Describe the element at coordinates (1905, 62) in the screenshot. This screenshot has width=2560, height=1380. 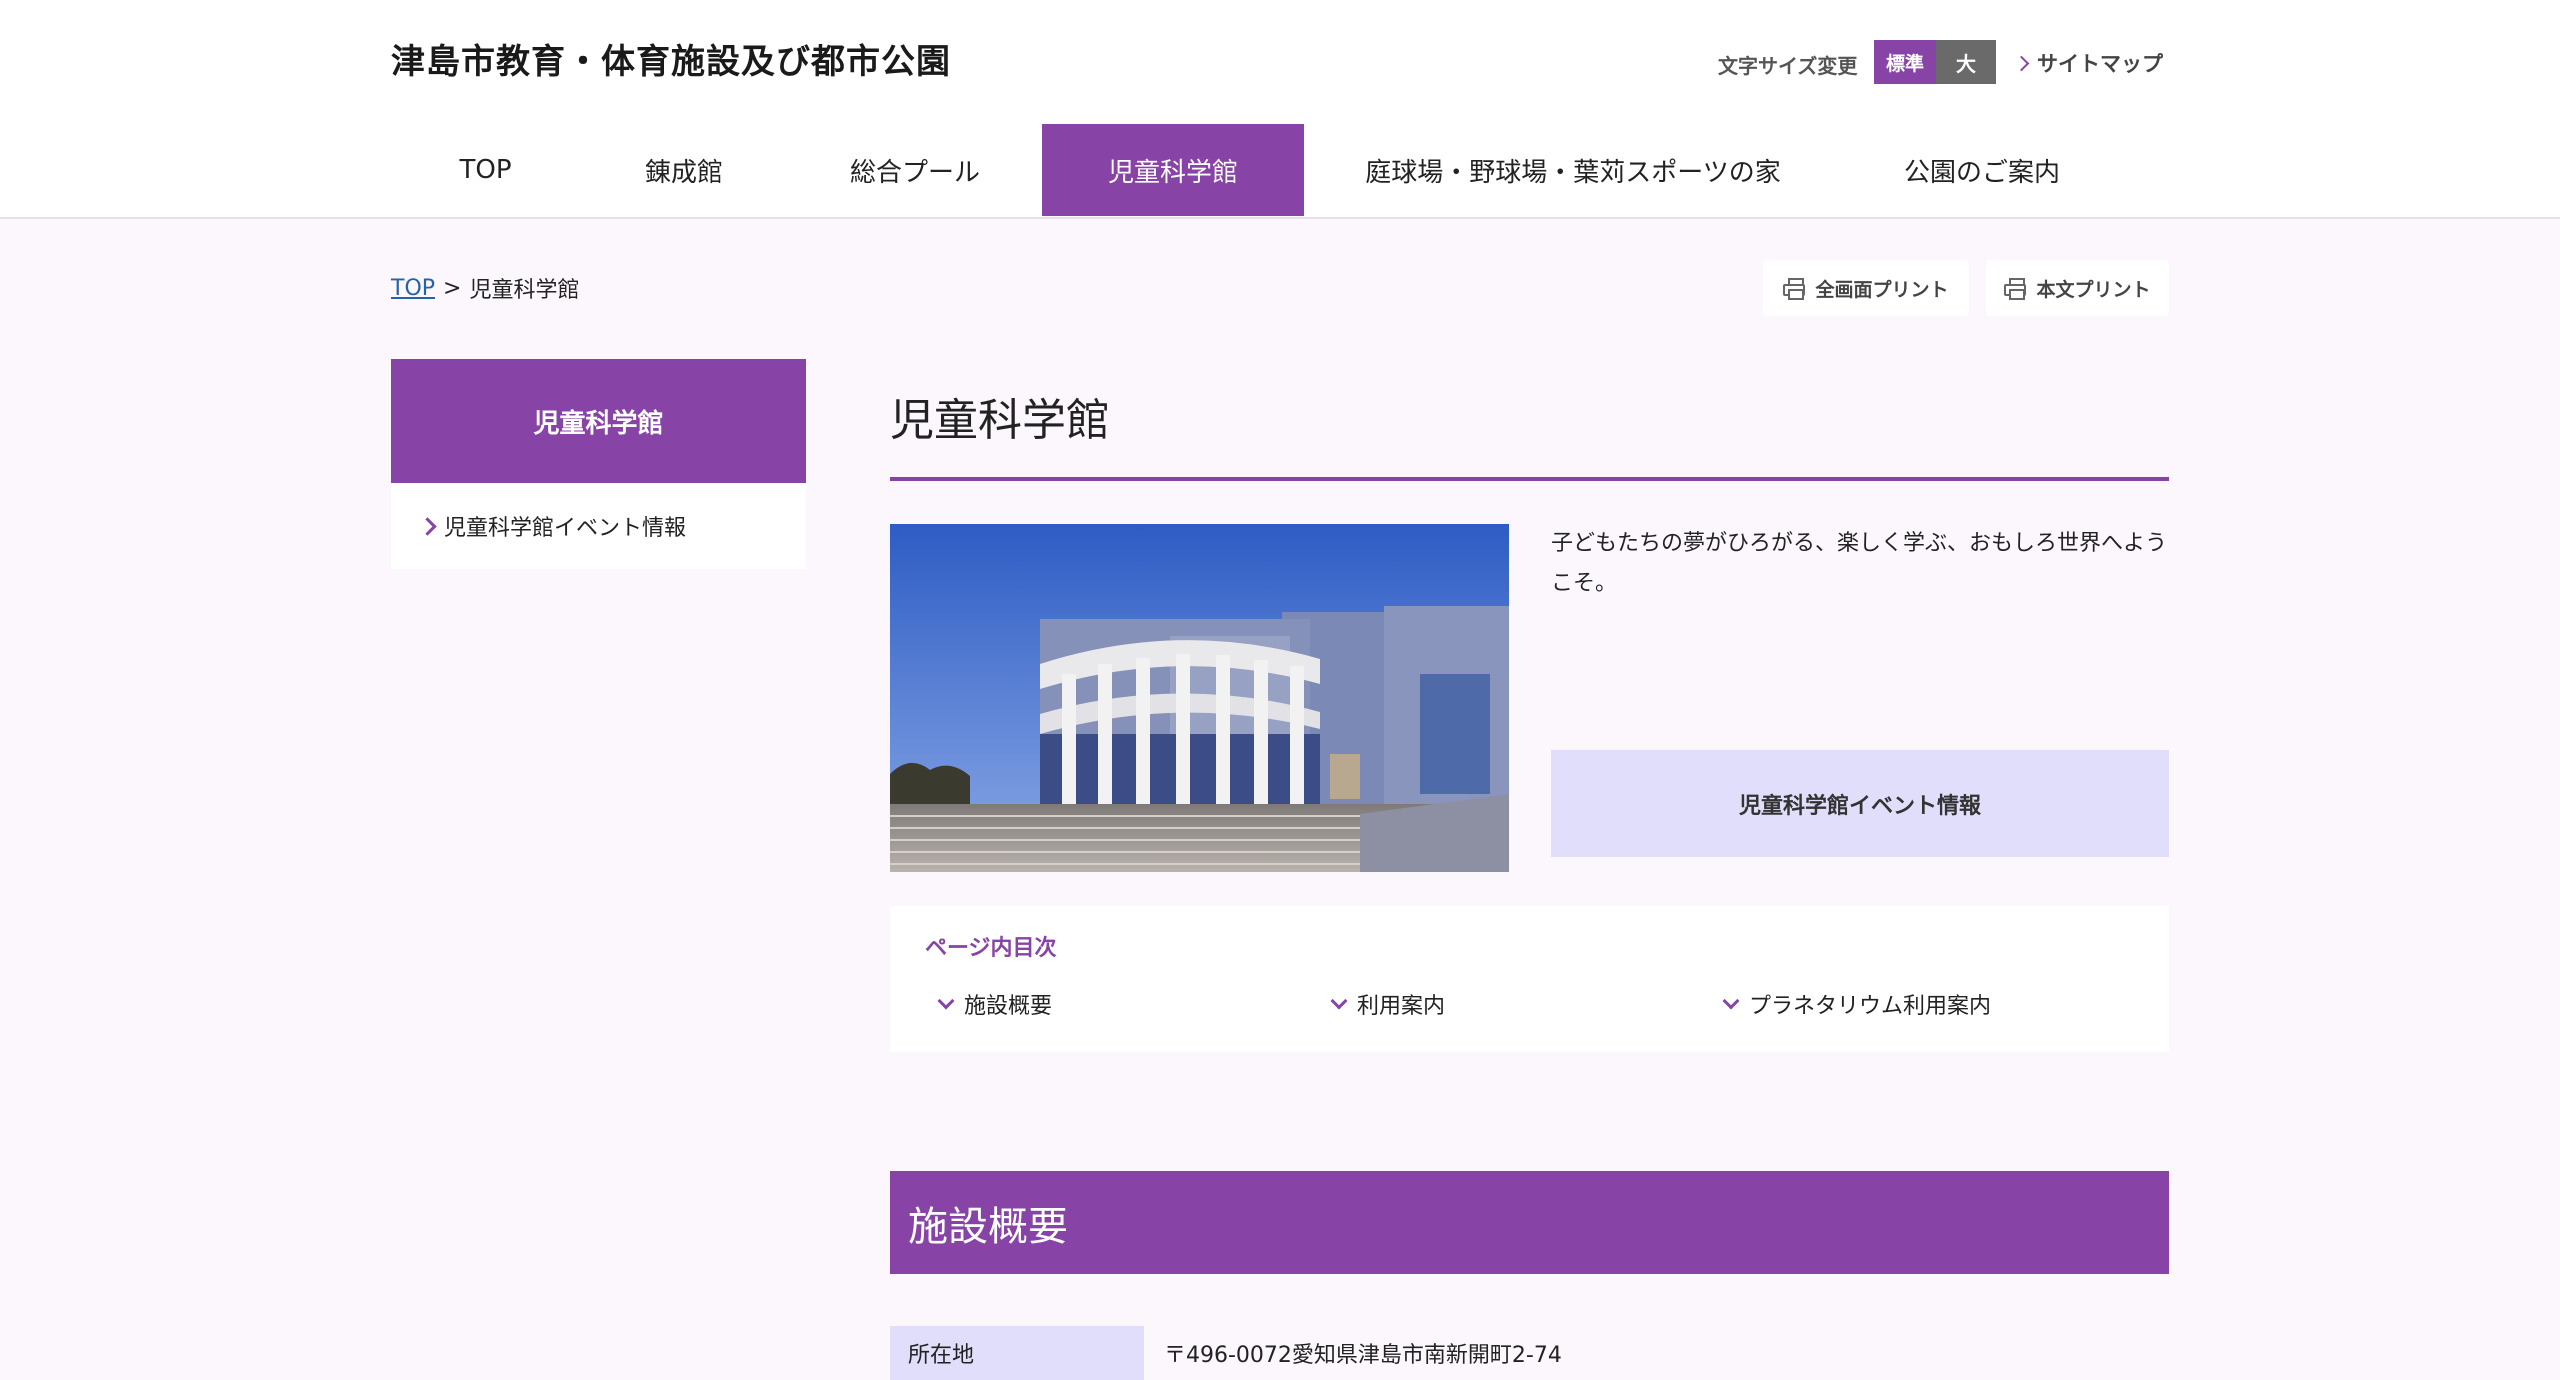
I see `font-size-standard-button: 標準` at that location.